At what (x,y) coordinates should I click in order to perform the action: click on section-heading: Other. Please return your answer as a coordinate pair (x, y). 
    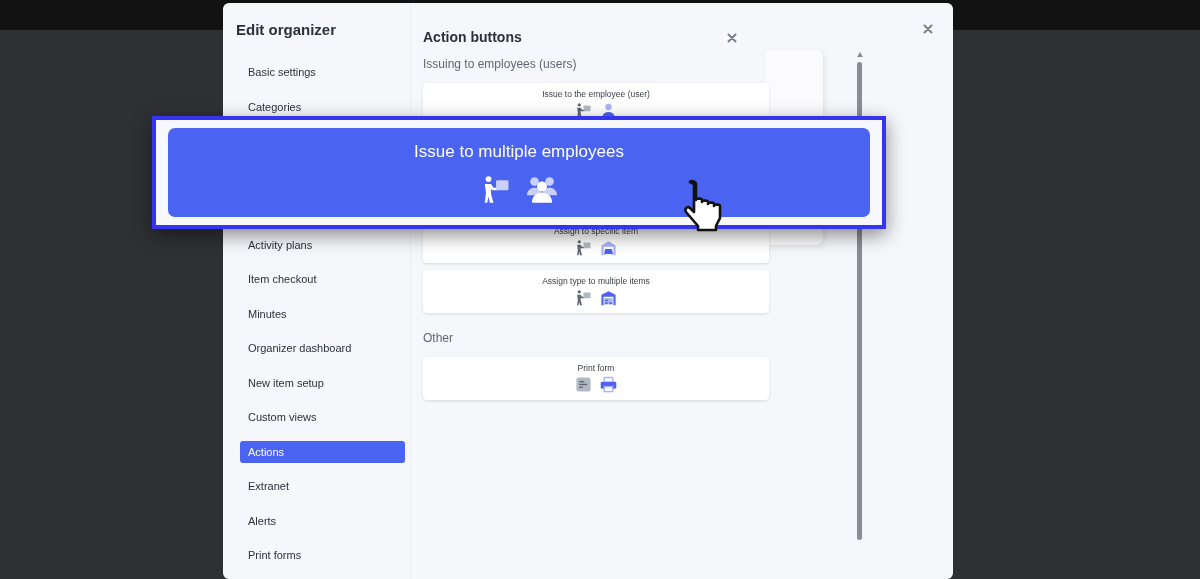
    Looking at the image, I should click on (438, 338).